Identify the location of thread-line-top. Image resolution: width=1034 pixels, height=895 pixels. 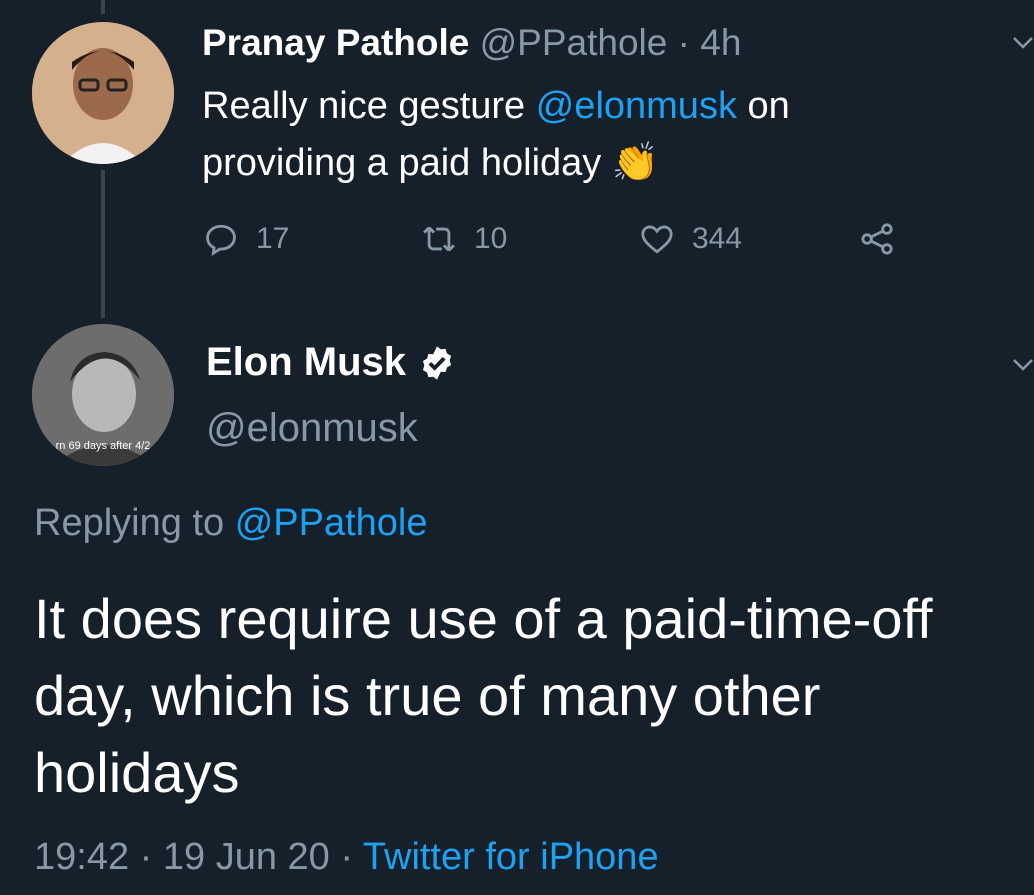
(103, 7).